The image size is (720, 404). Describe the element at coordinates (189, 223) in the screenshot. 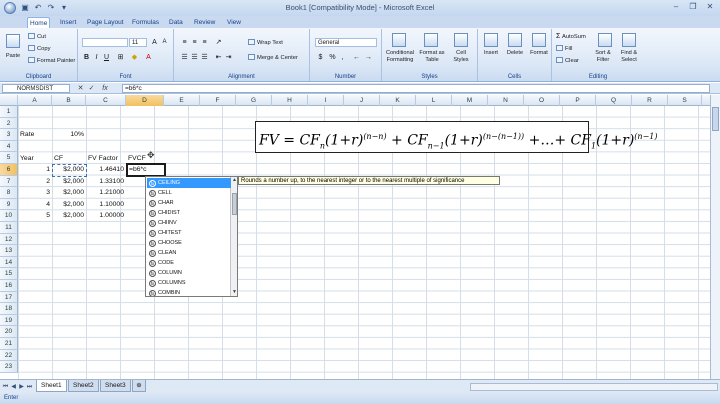

I see `autocomplete-item: fx CHIINV` at that location.